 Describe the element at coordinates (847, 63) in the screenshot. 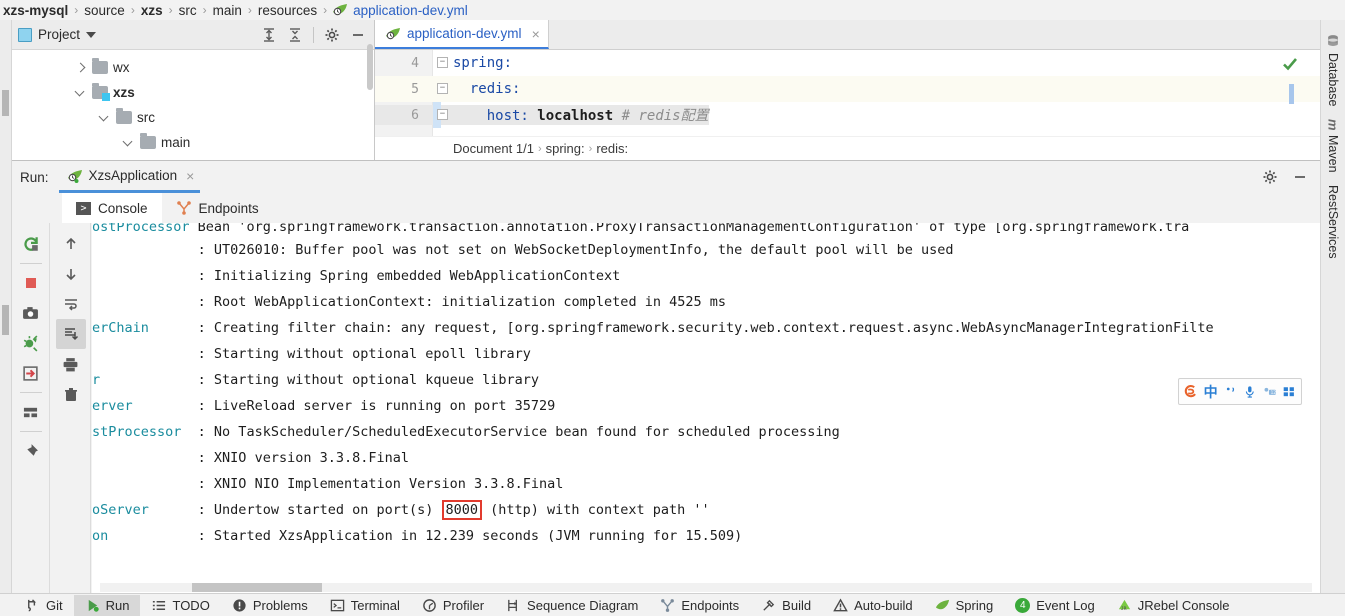

I see `code-line: 4 − spring:` at that location.